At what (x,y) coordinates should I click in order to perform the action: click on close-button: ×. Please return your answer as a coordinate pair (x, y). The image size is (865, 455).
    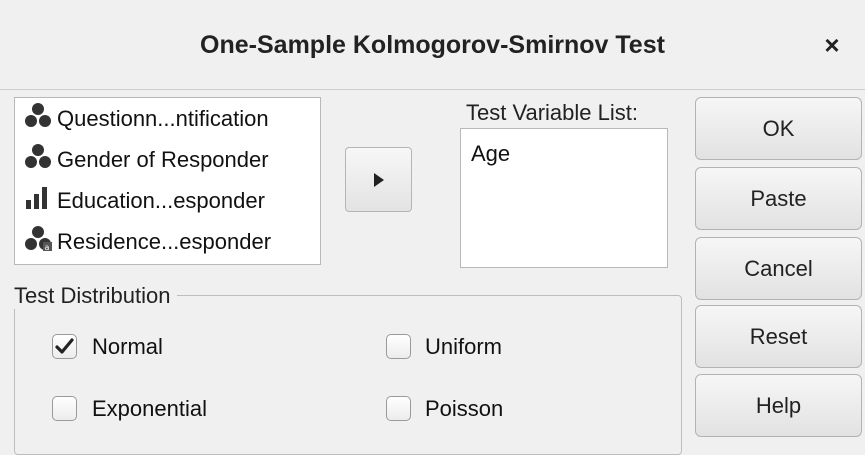
    Looking at the image, I should click on (832, 45).